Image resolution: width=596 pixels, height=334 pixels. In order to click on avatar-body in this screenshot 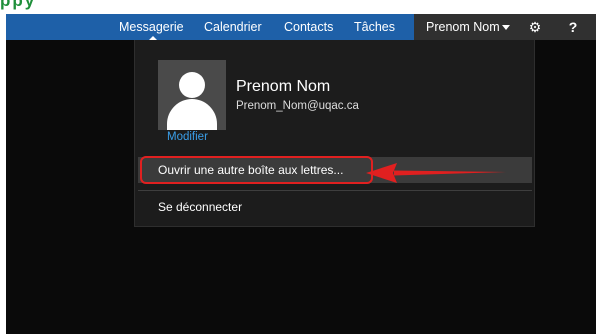, I will do `click(192, 114)`.